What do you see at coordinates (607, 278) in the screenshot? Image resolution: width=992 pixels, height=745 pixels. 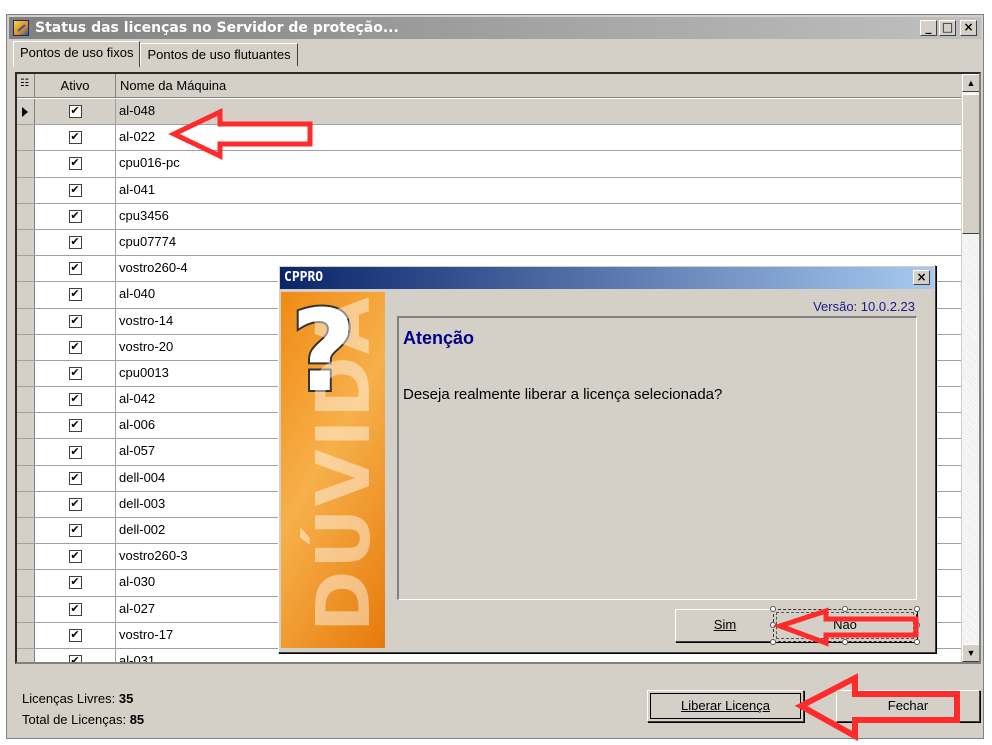 I see `dialog-titlebar: CPPRO ×` at bounding box center [607, 278].